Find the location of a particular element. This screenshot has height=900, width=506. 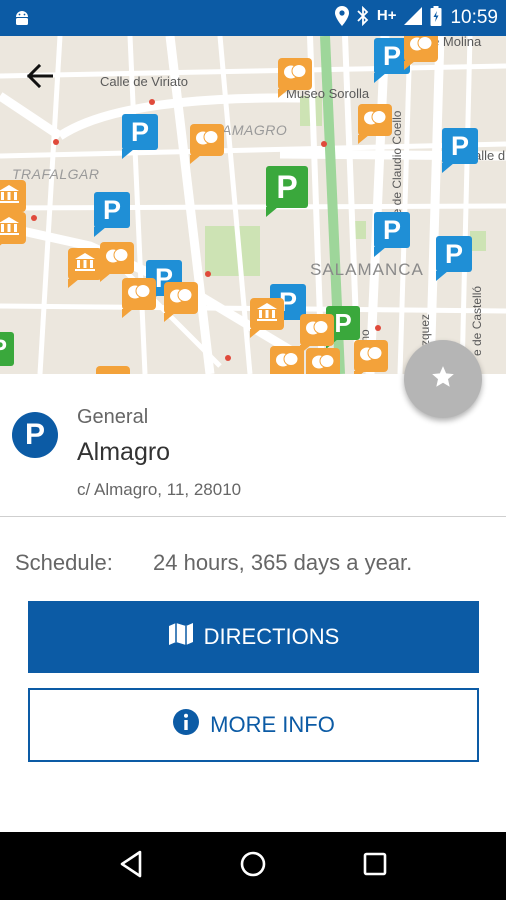

clock: 10:59 is located at coordinates (474, 17).